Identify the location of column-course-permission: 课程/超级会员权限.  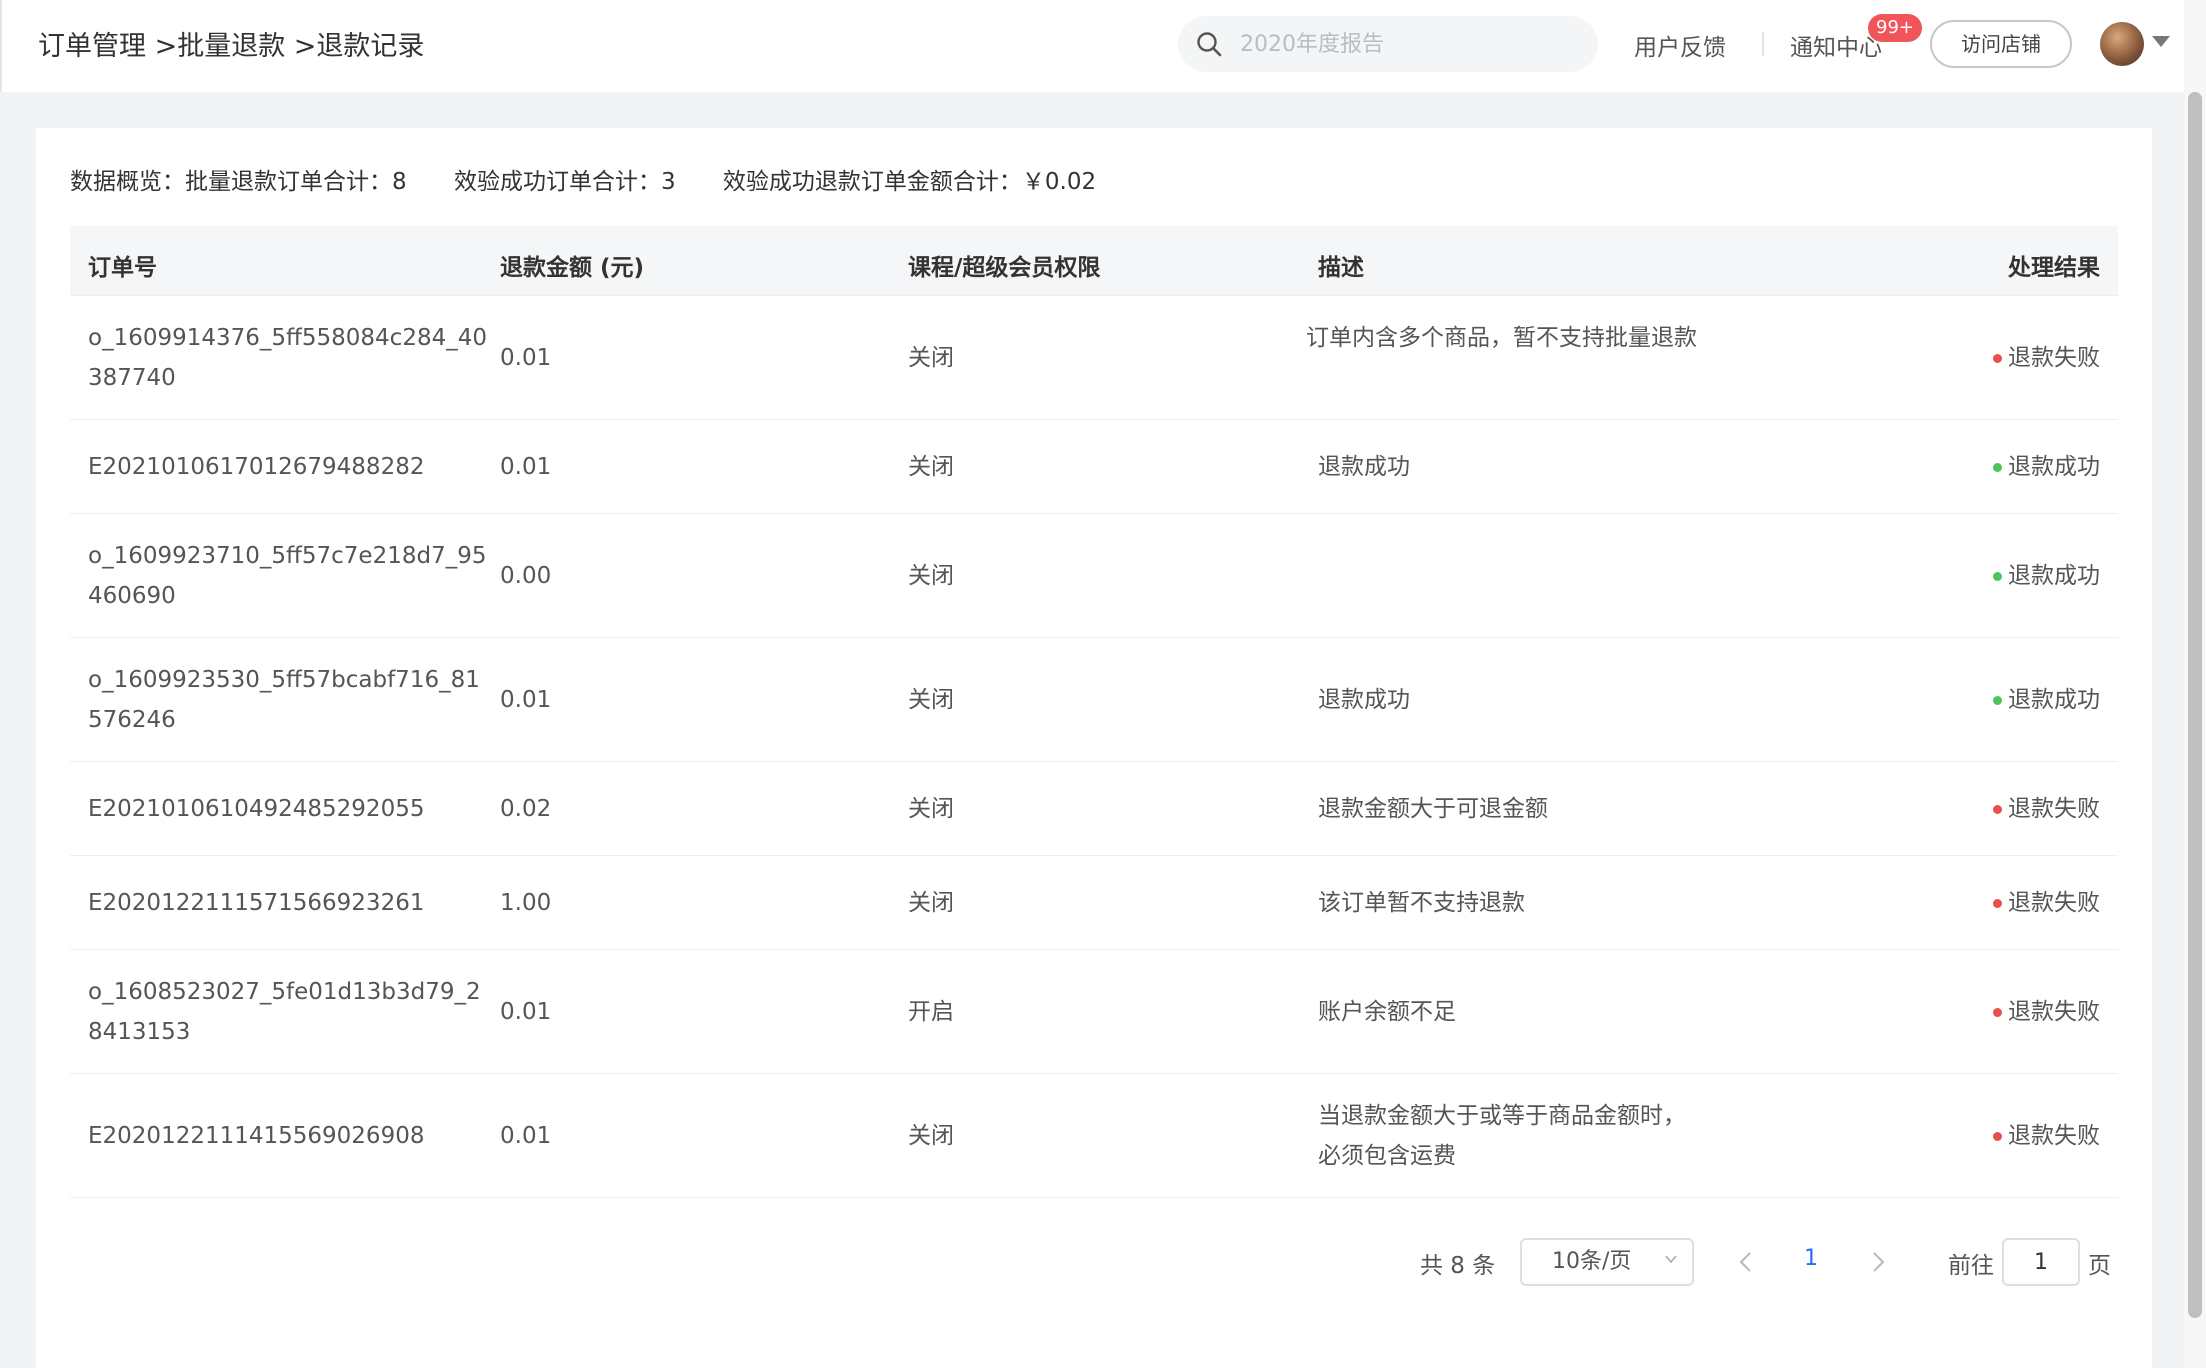
(1004, 268).